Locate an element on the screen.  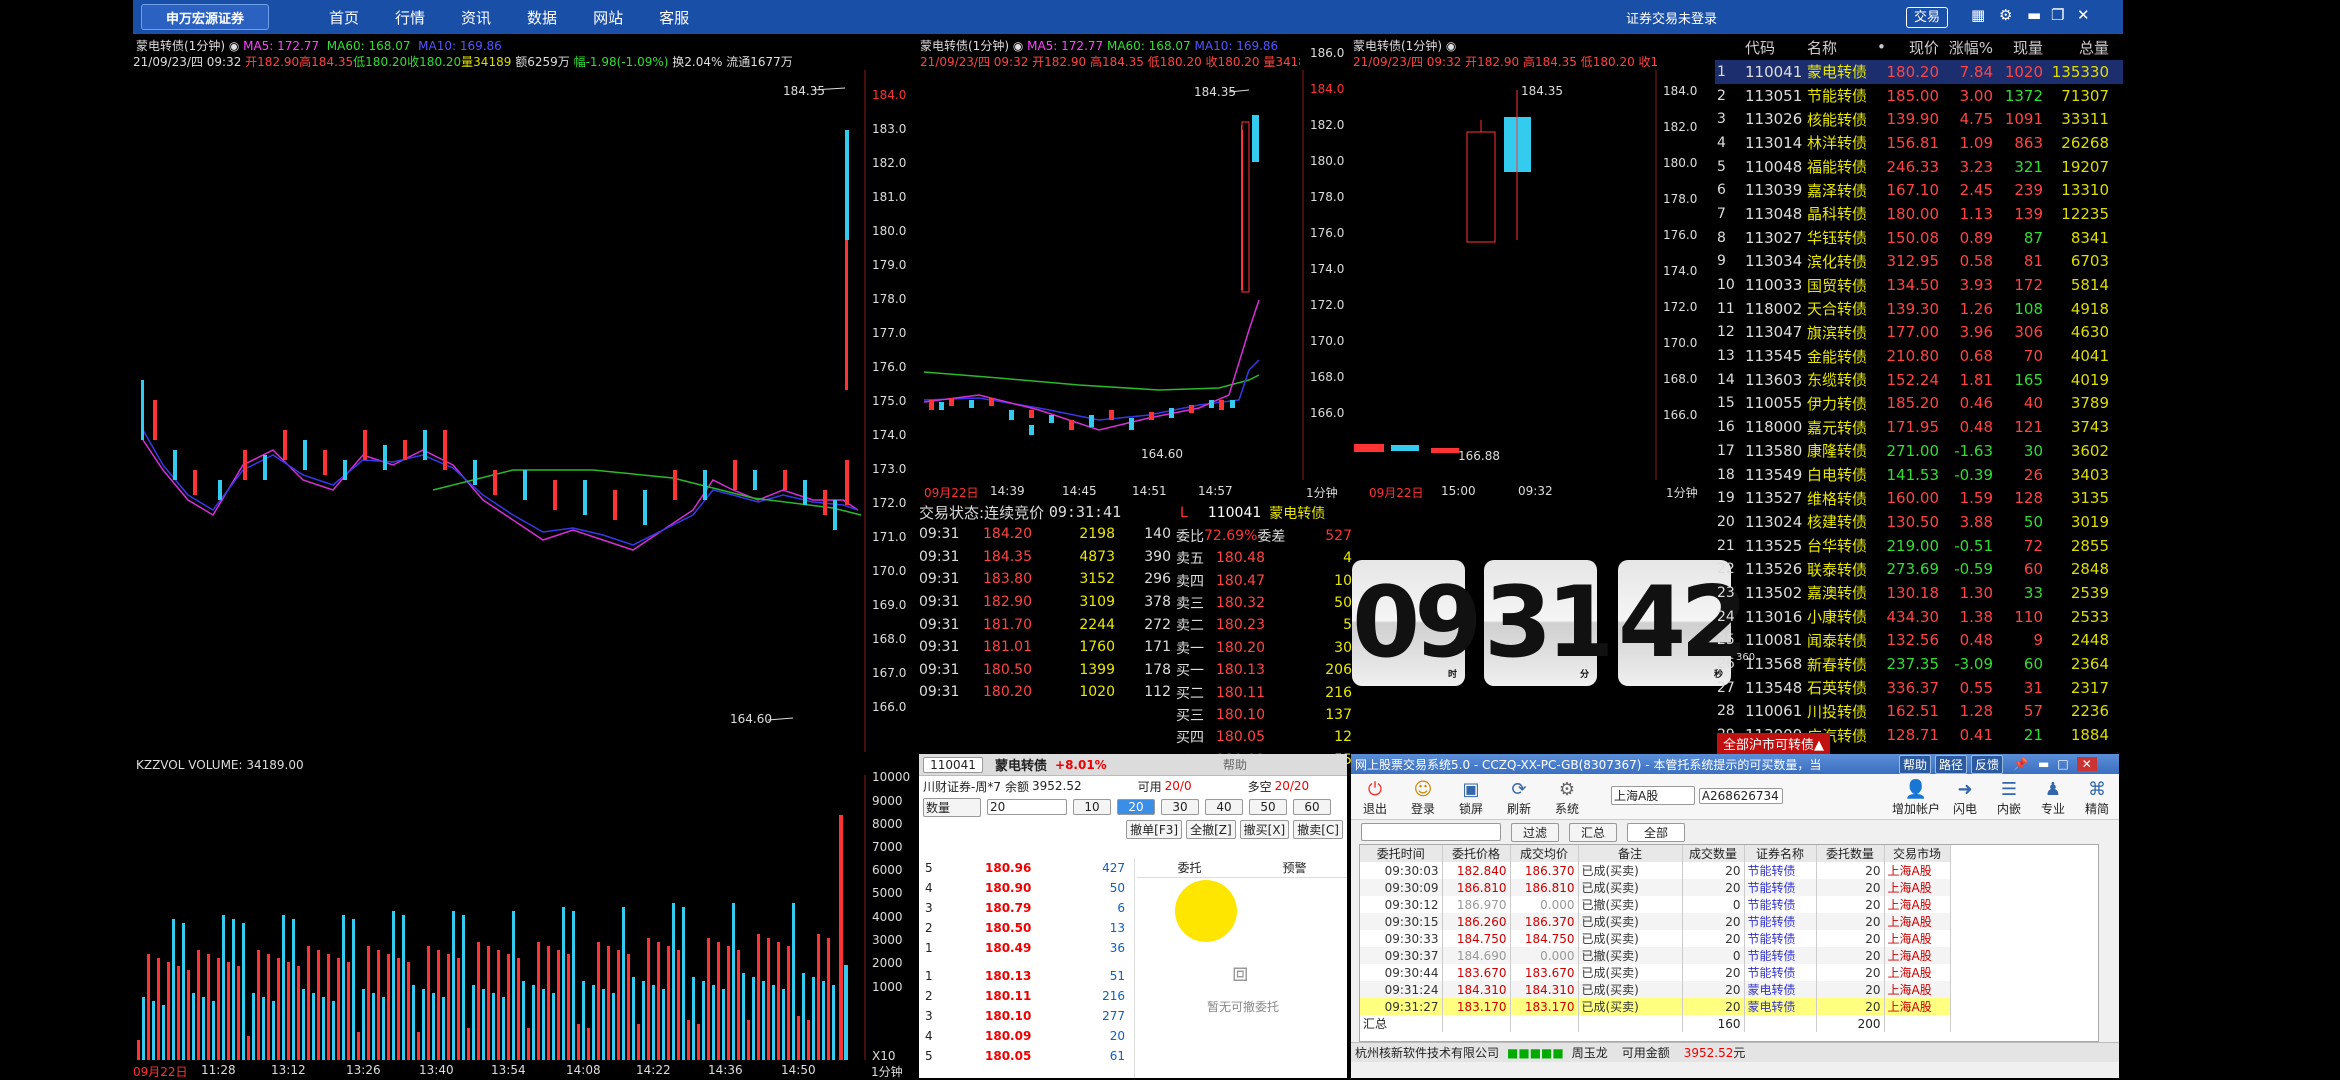
table-row: 09:30:15 186.260 186.370 已成(买卖) 20 节能转债 20 上海A股 is located at coordinates (1655, 921).